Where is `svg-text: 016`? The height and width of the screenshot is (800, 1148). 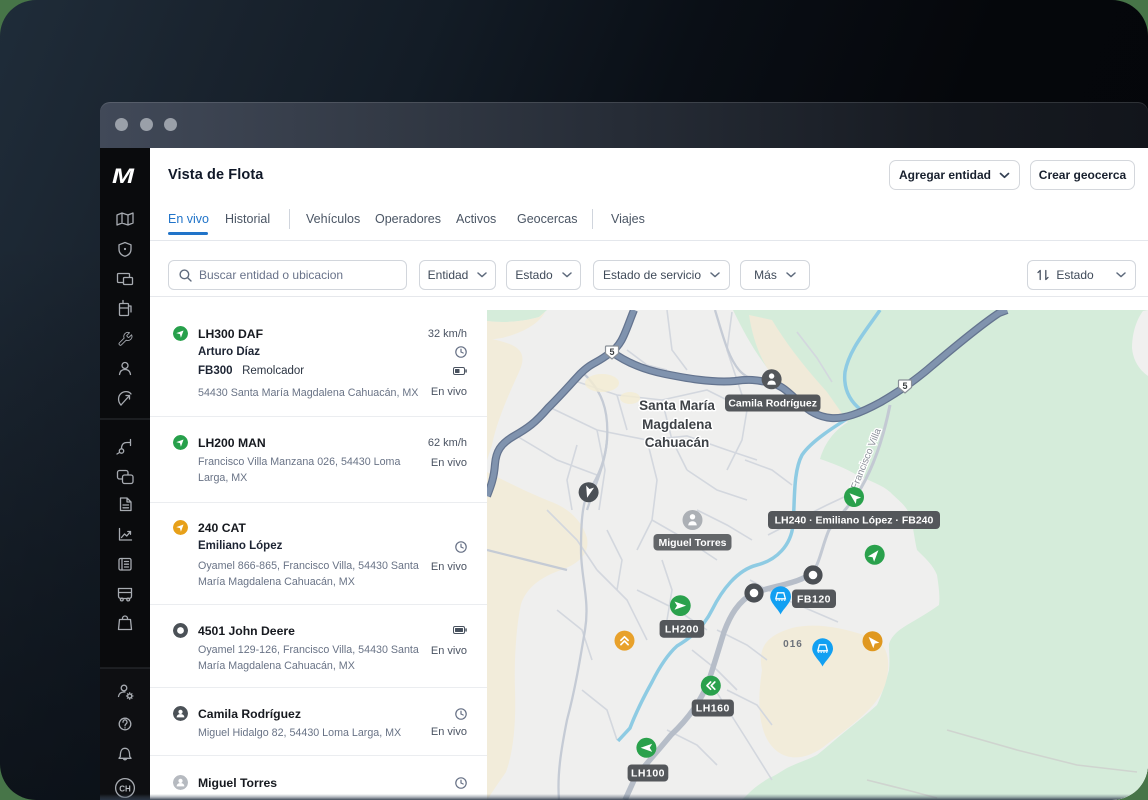 svg-text: 016 is located at coordinates (793, 644).